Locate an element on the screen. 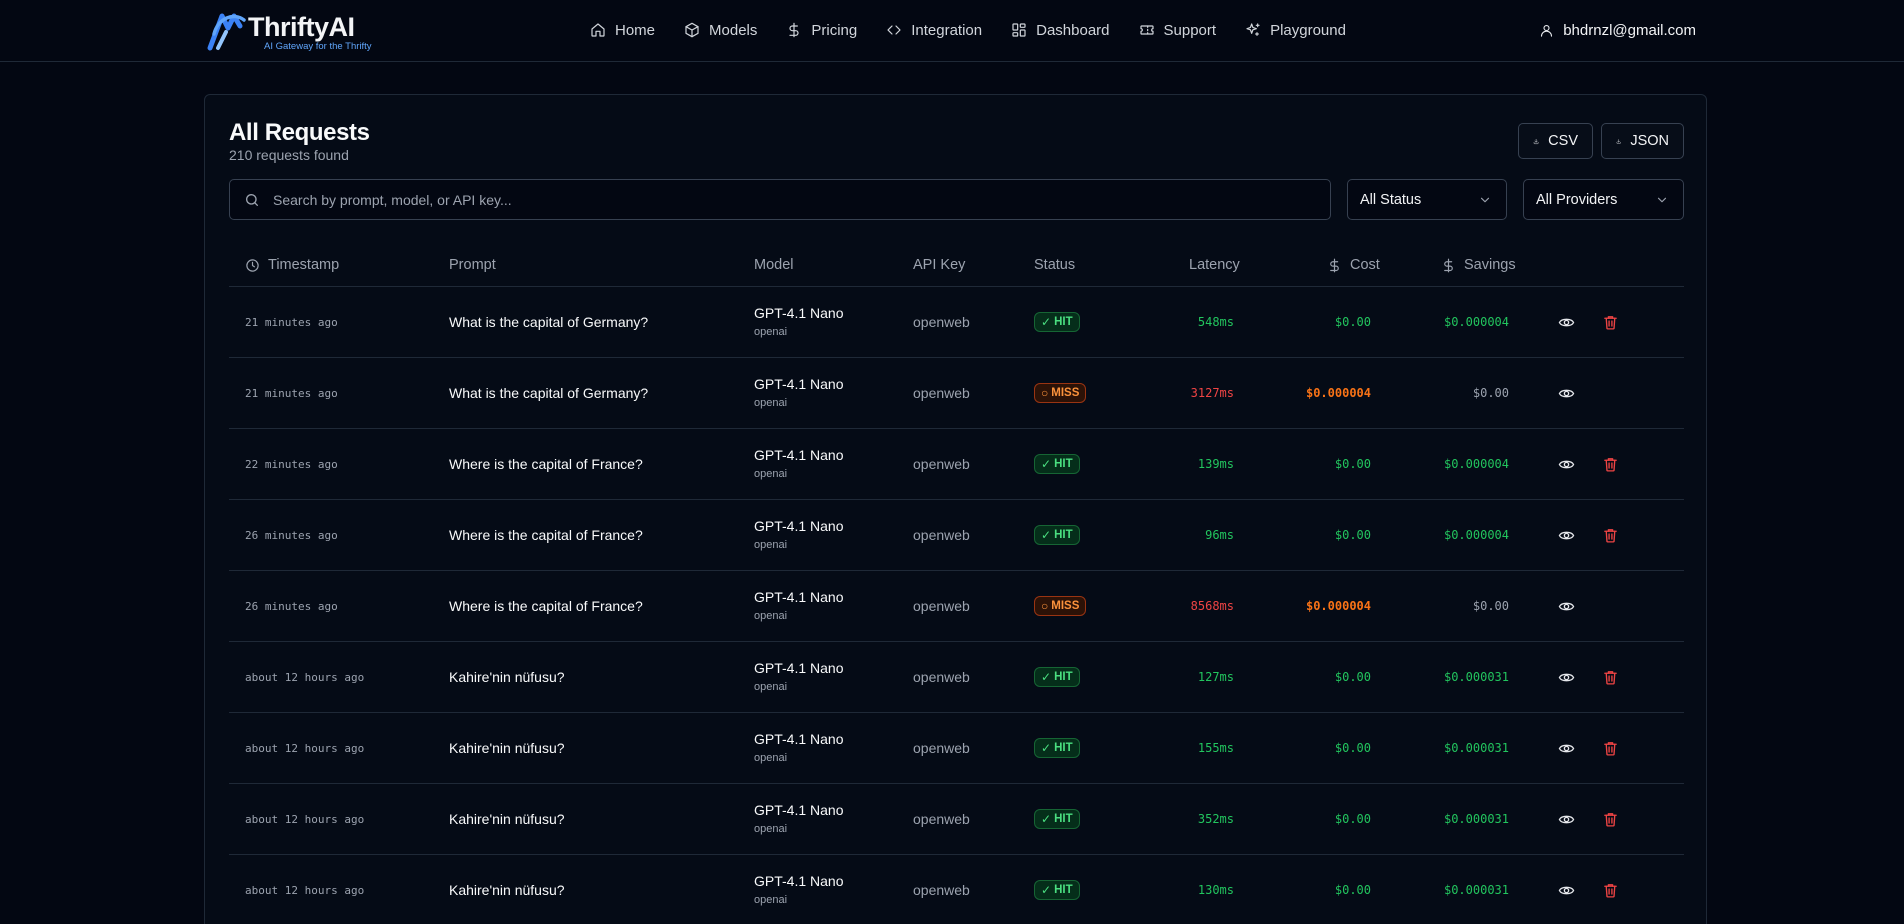  header-timestamp: Timestamp is located at coordinates (292, 265).